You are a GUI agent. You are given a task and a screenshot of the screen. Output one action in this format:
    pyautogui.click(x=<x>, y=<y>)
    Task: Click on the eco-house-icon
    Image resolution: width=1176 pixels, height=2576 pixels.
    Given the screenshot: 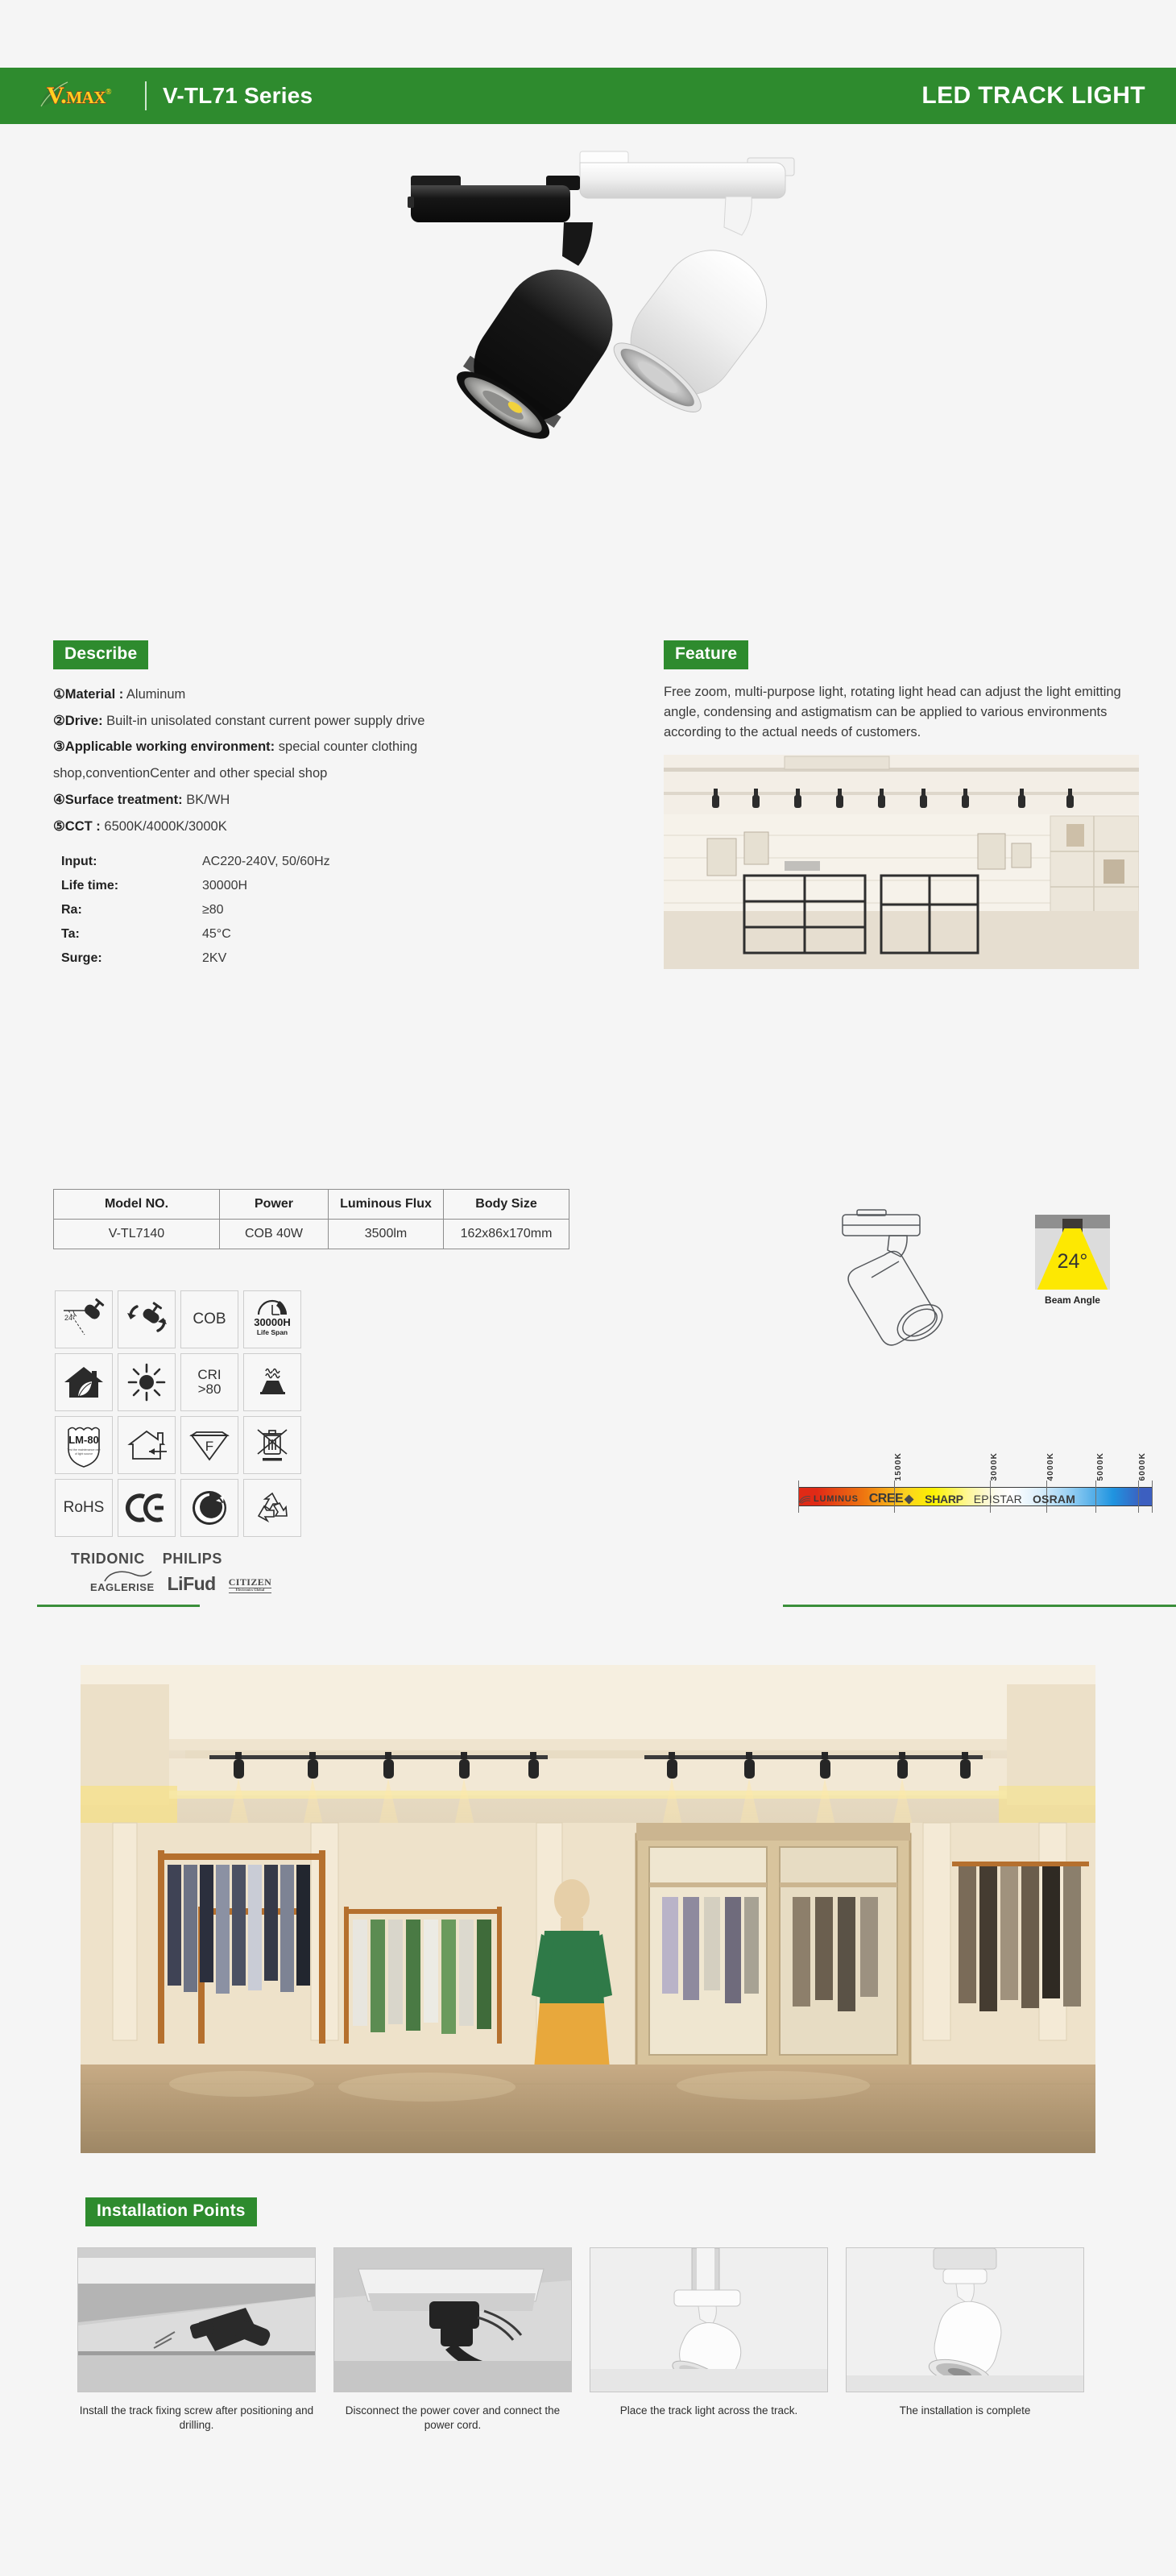 What is the action you would take?
    pyautogui.click(x=84, y=1382)
    